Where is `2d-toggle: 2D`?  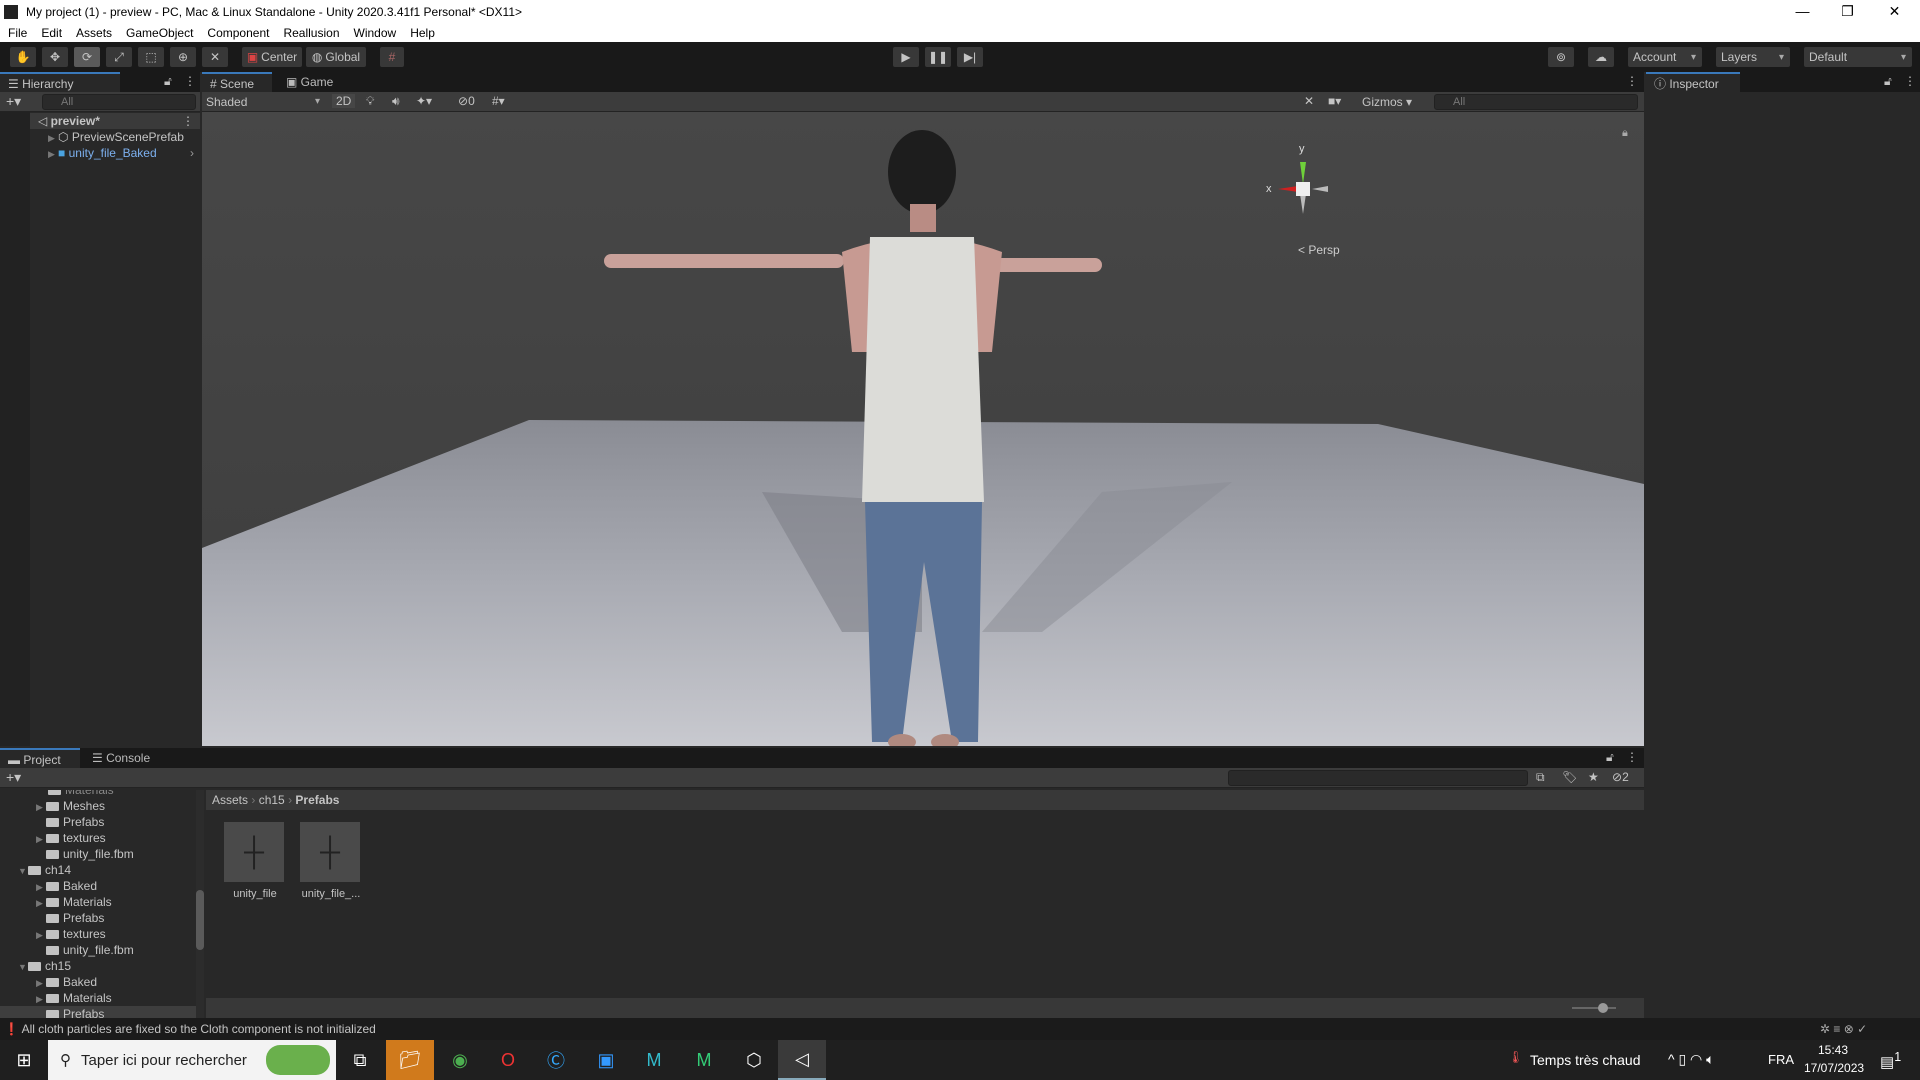
2d-toggle: 2D is located at coordinates (344, 101).